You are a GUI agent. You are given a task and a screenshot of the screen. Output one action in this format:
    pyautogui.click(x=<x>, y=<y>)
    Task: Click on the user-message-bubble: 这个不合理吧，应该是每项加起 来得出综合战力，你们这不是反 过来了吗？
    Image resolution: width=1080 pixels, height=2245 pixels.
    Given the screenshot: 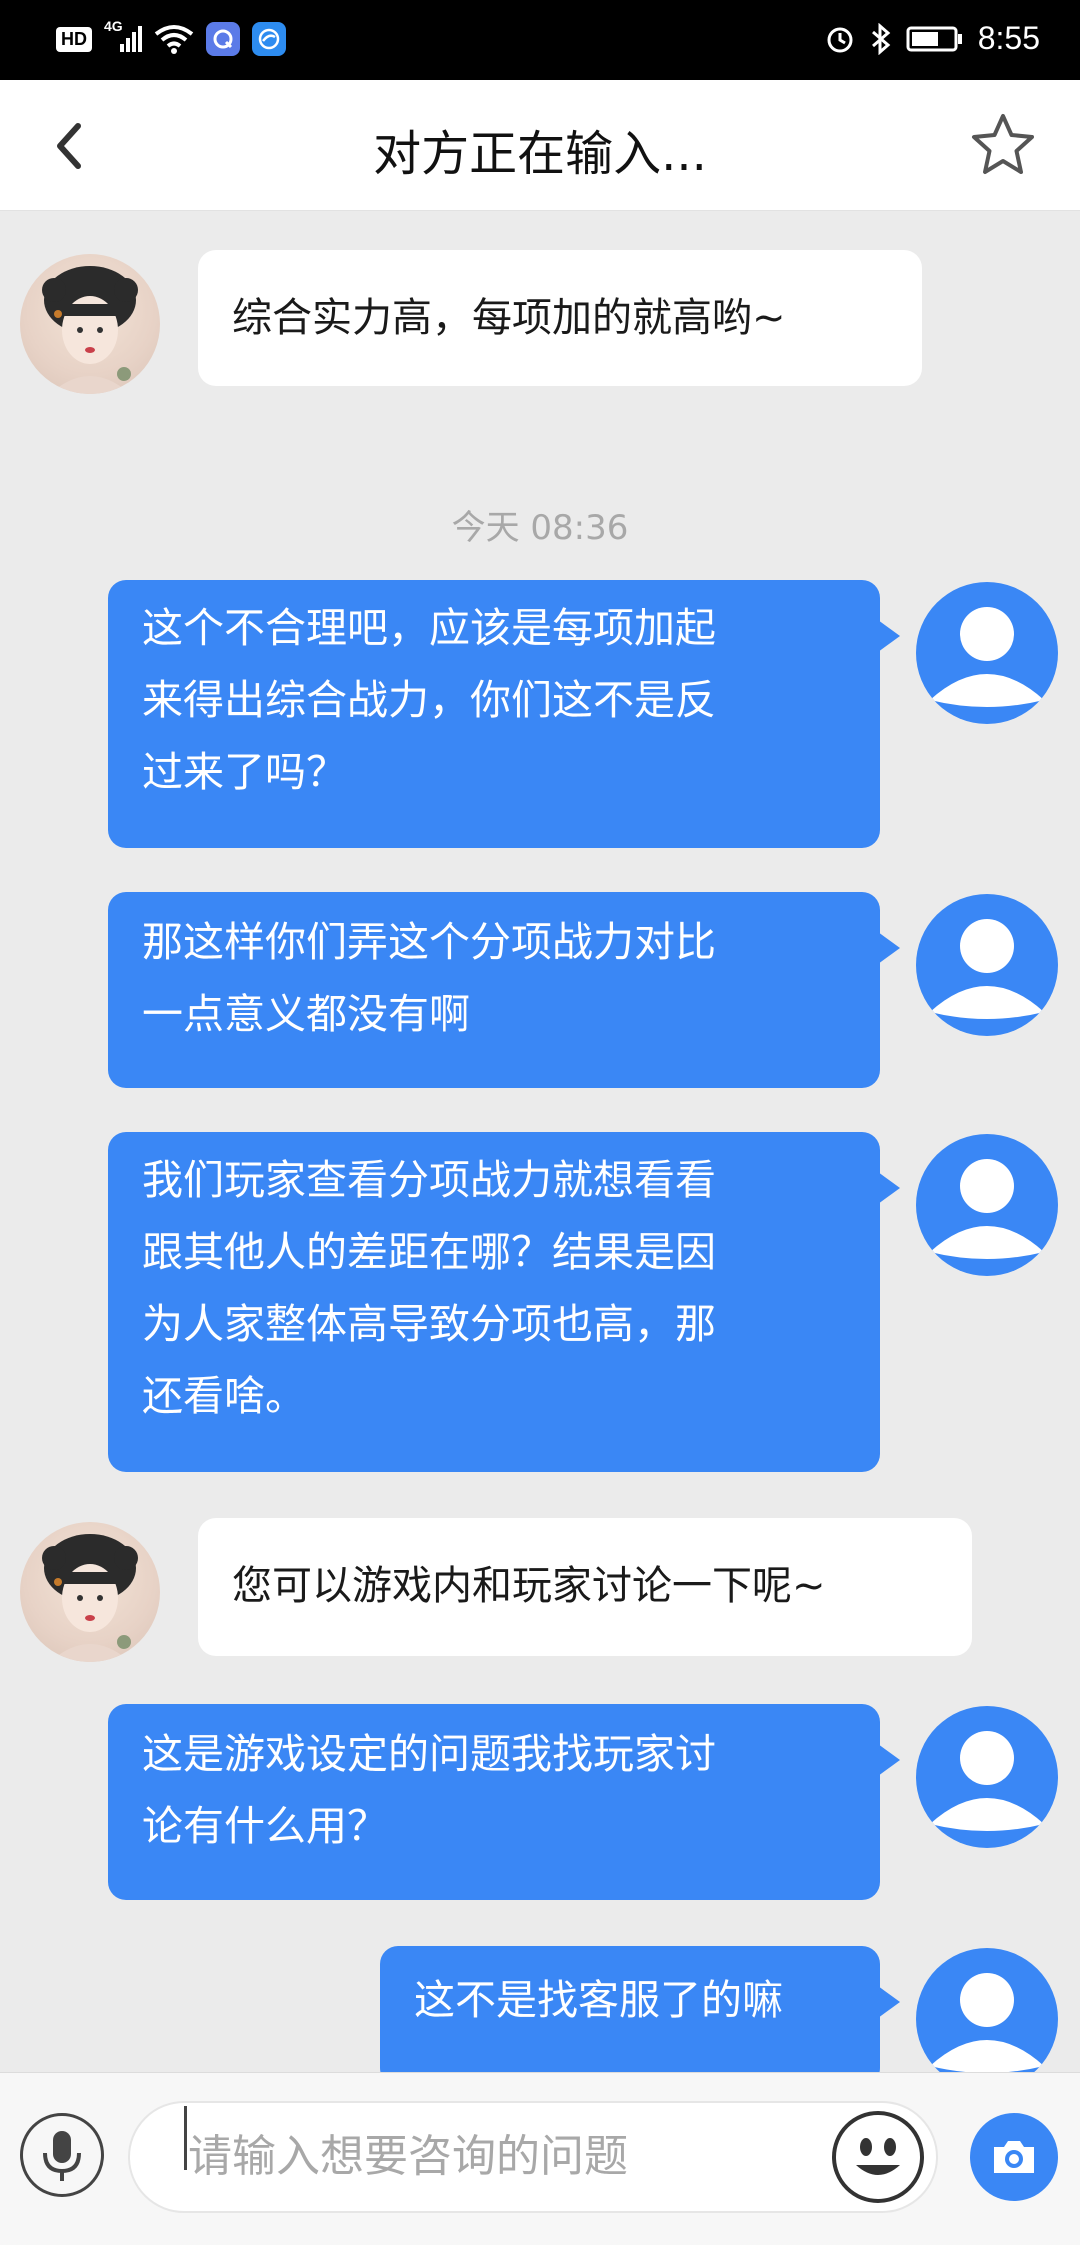 What is the action you would take?
    pyautogui.click(x=504, y=714)
    